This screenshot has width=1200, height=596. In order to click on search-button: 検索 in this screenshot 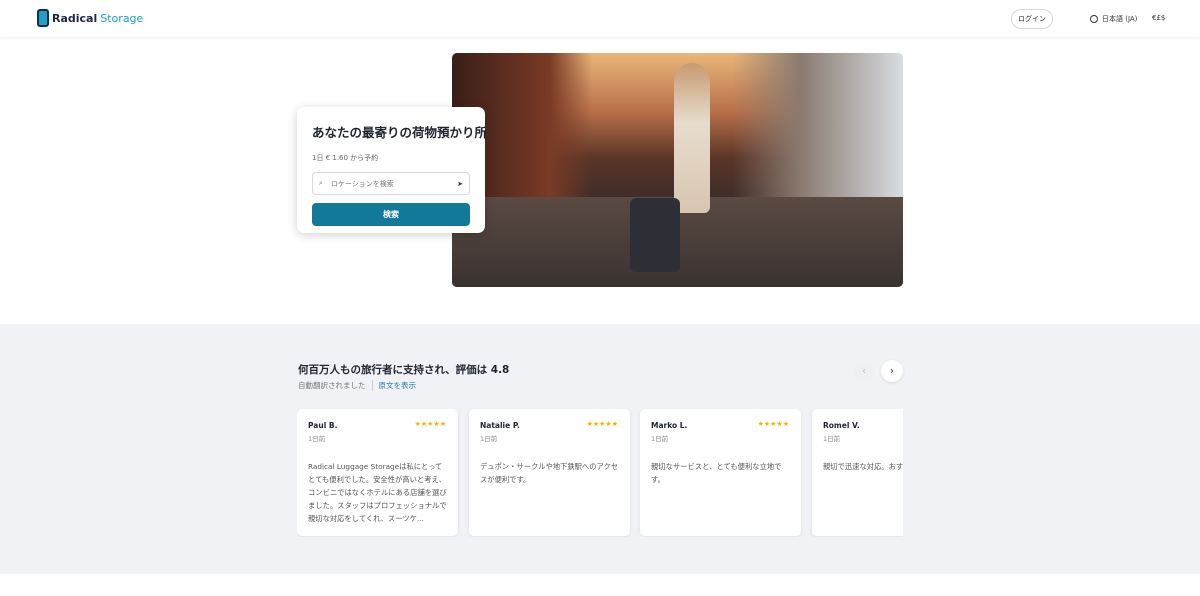, I will do `click(391, 214)`.